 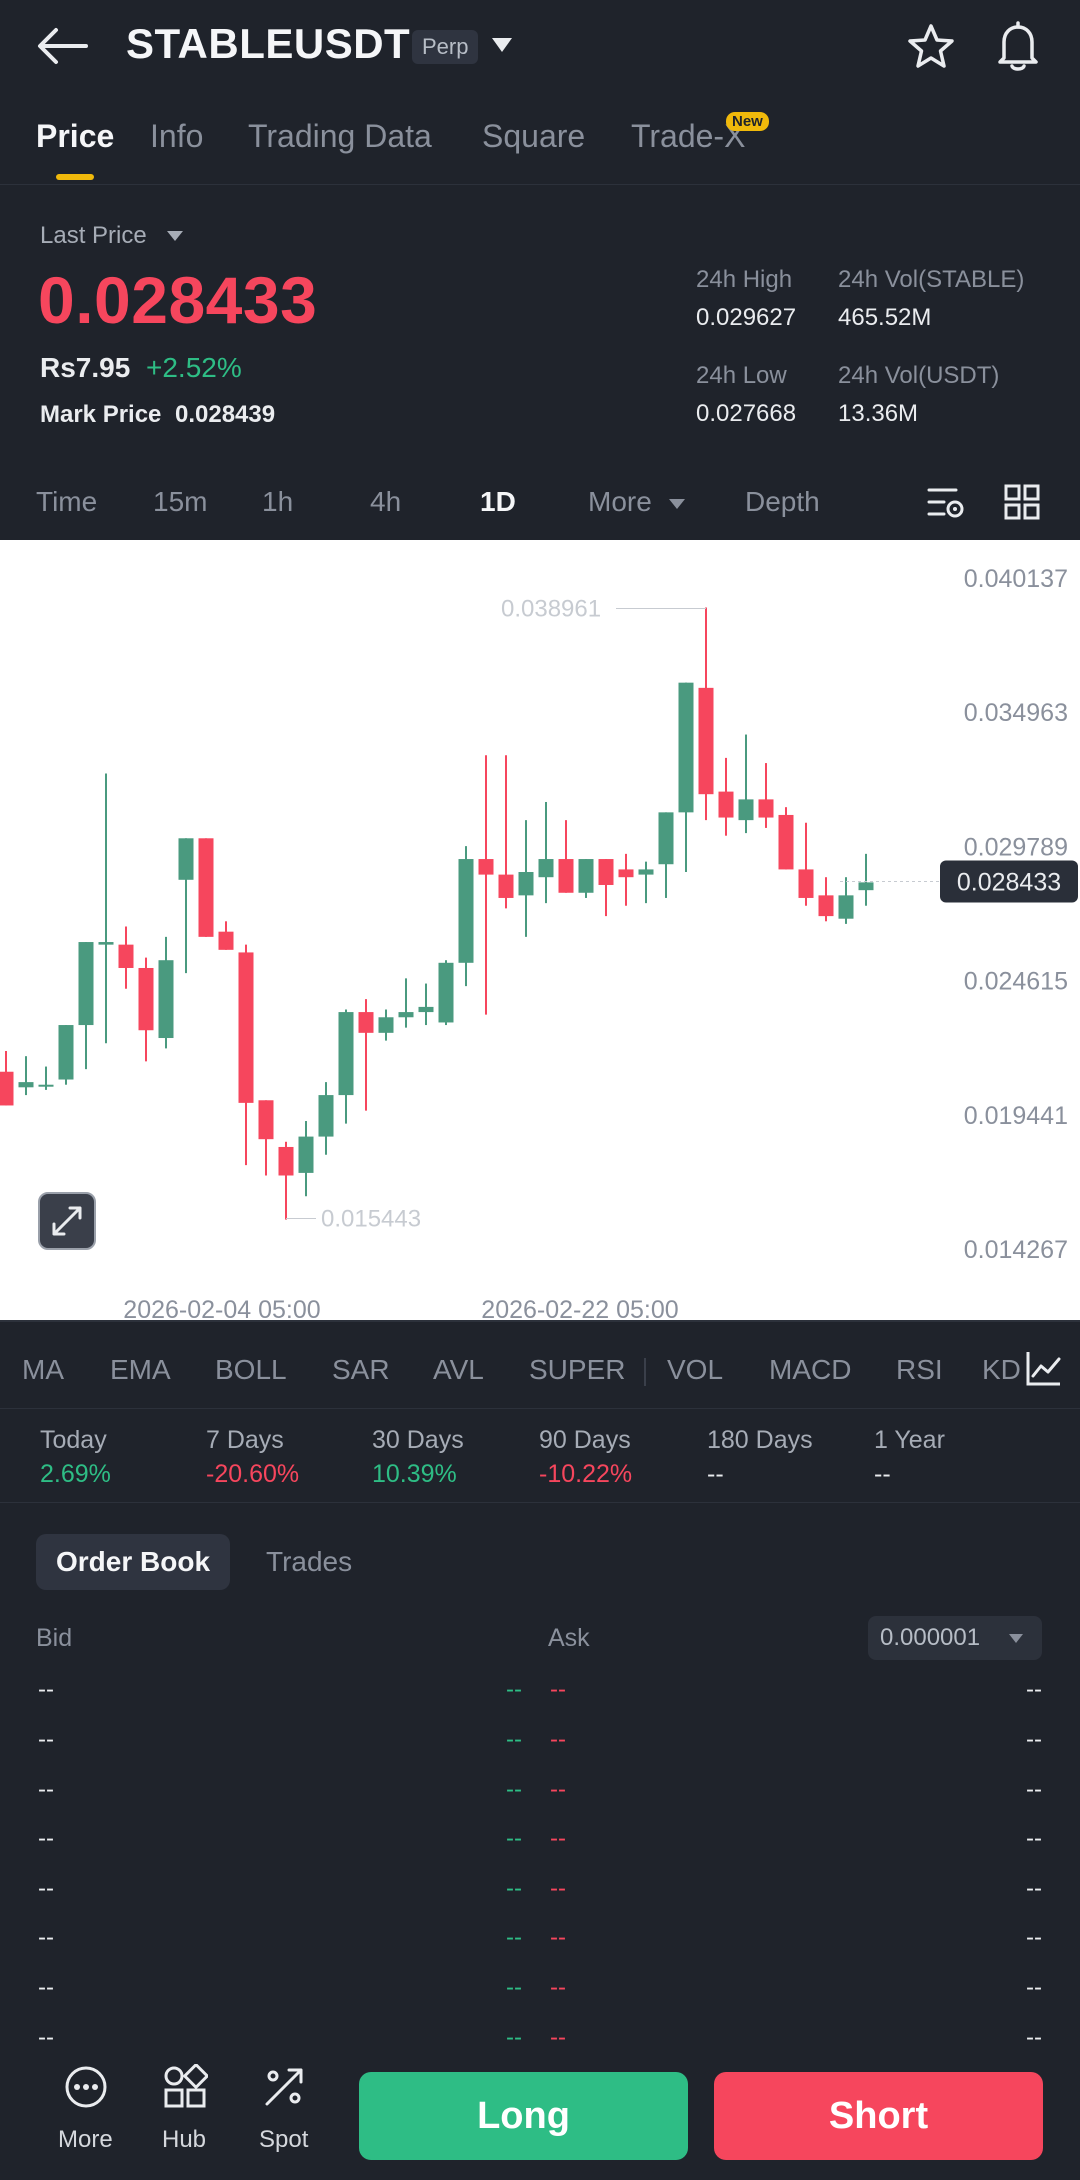 What do you see at coordinates (101, 414) in the screenshot?
I see `mark-price-label: Mark Price` at bounding box center [101, 414].